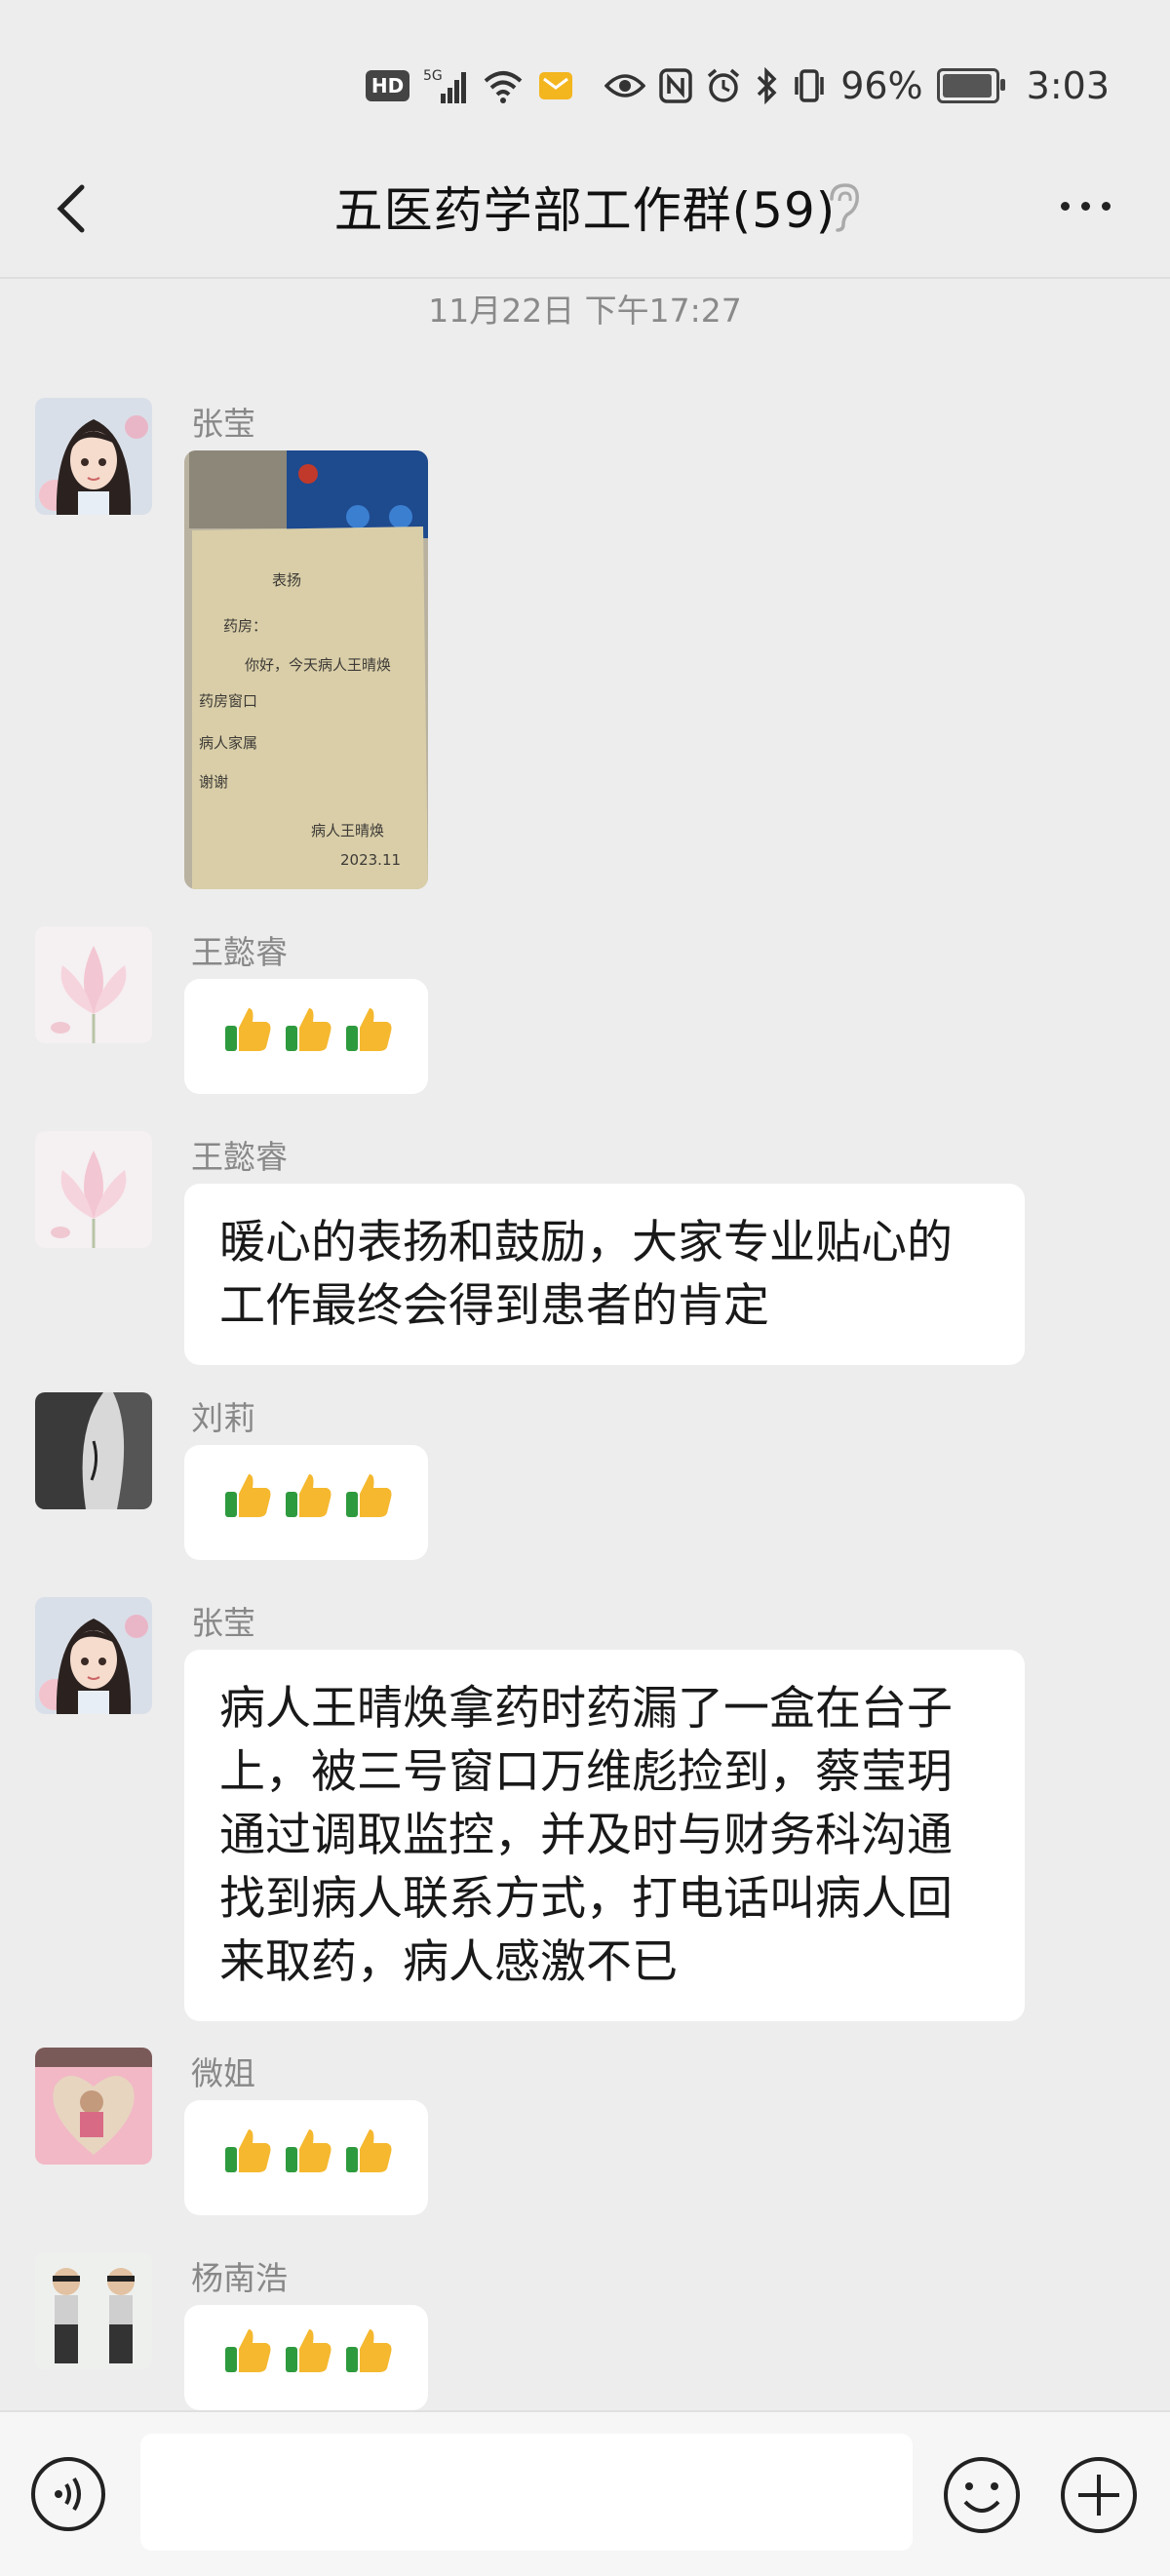 The height and width of the screenshot is (2576, 1170). I want to click on battery-fill, so click(967, 86).